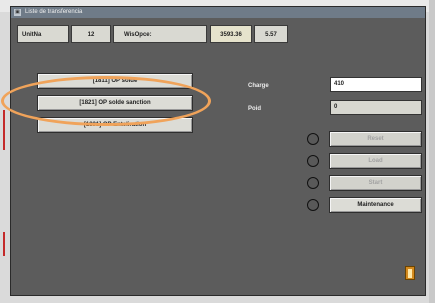  I want to click on maintenance-label: Maintenance, so click(375, 205).